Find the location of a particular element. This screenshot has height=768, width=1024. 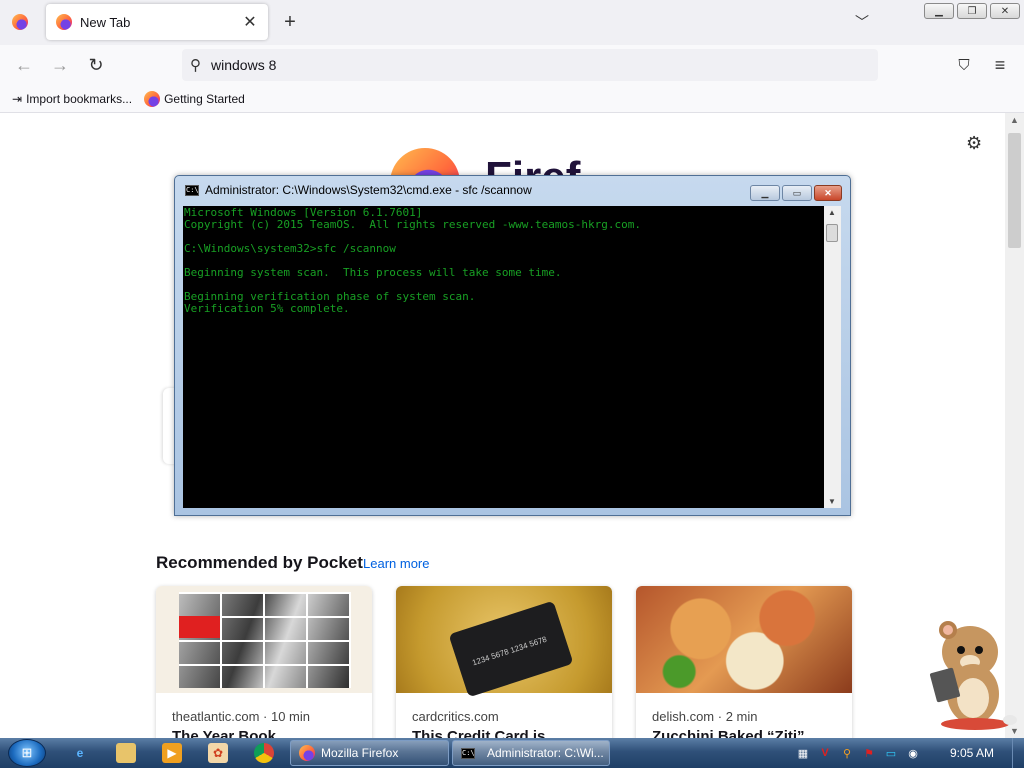

new-tab-plus-icon: + is located at coordinates (290, 22).